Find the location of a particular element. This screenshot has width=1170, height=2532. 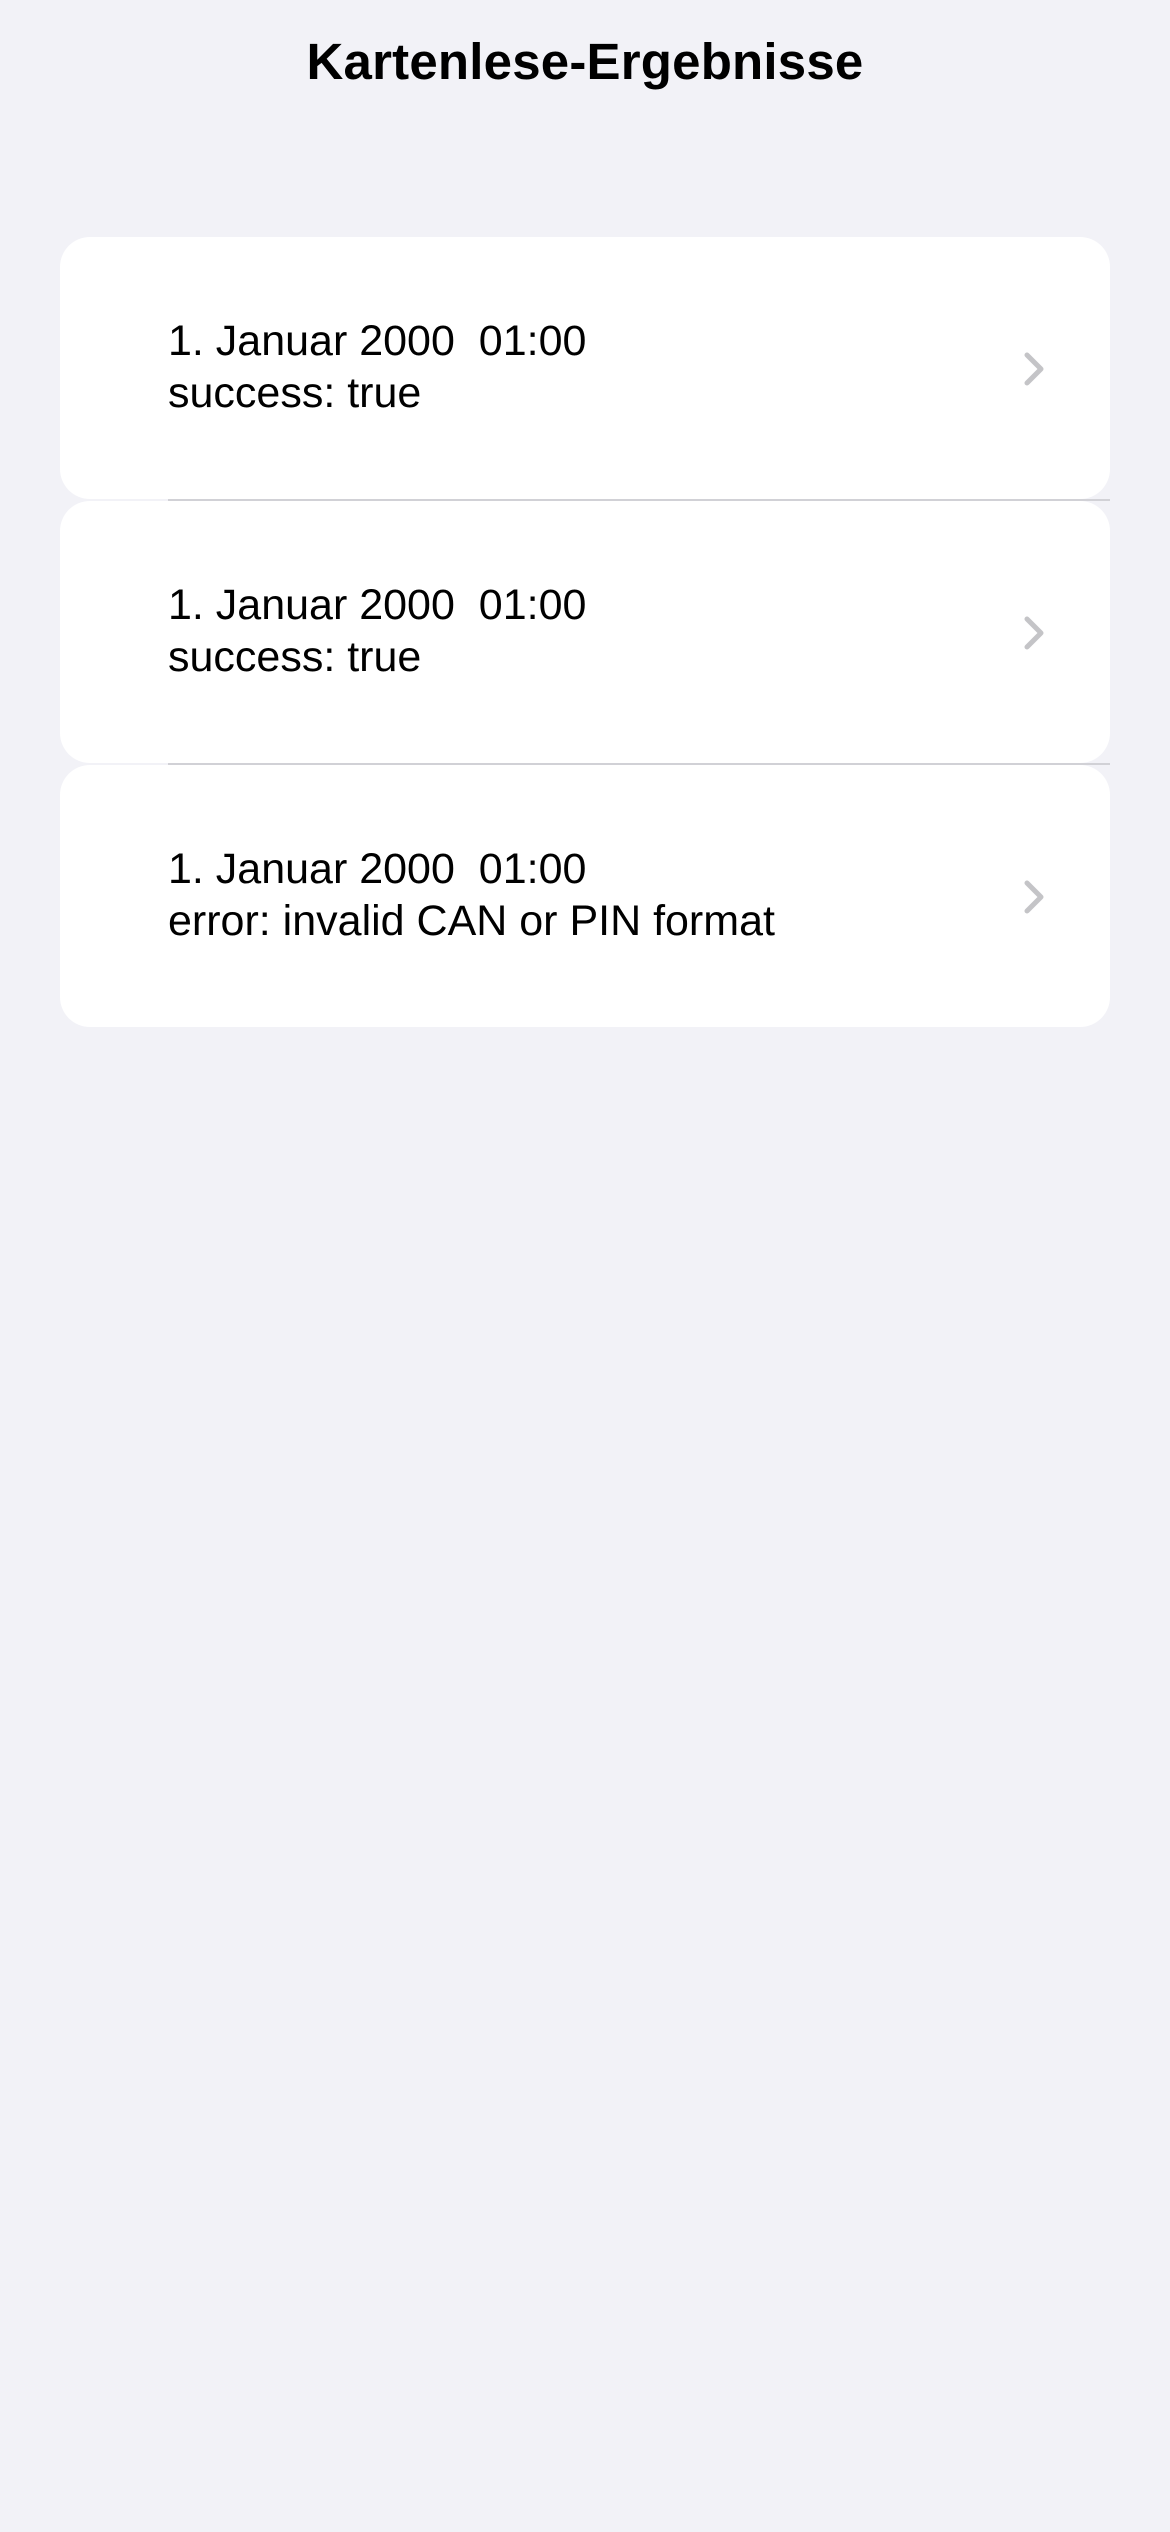

result-status: error: invalid CAN or PIN format is located at coordinates (471, 921).